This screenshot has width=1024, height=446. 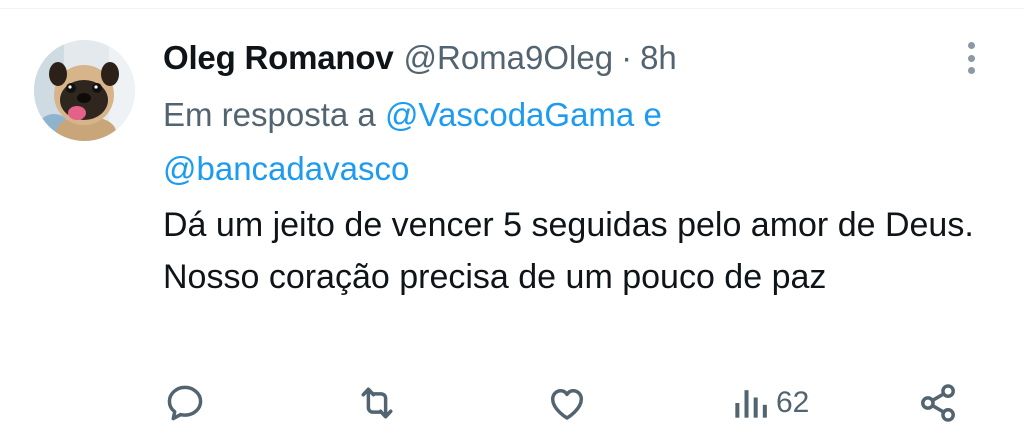 What do you see at coordinates (793, 402) in the screenshot?
I see `views-count: 62` at bounding box center [793, 402].